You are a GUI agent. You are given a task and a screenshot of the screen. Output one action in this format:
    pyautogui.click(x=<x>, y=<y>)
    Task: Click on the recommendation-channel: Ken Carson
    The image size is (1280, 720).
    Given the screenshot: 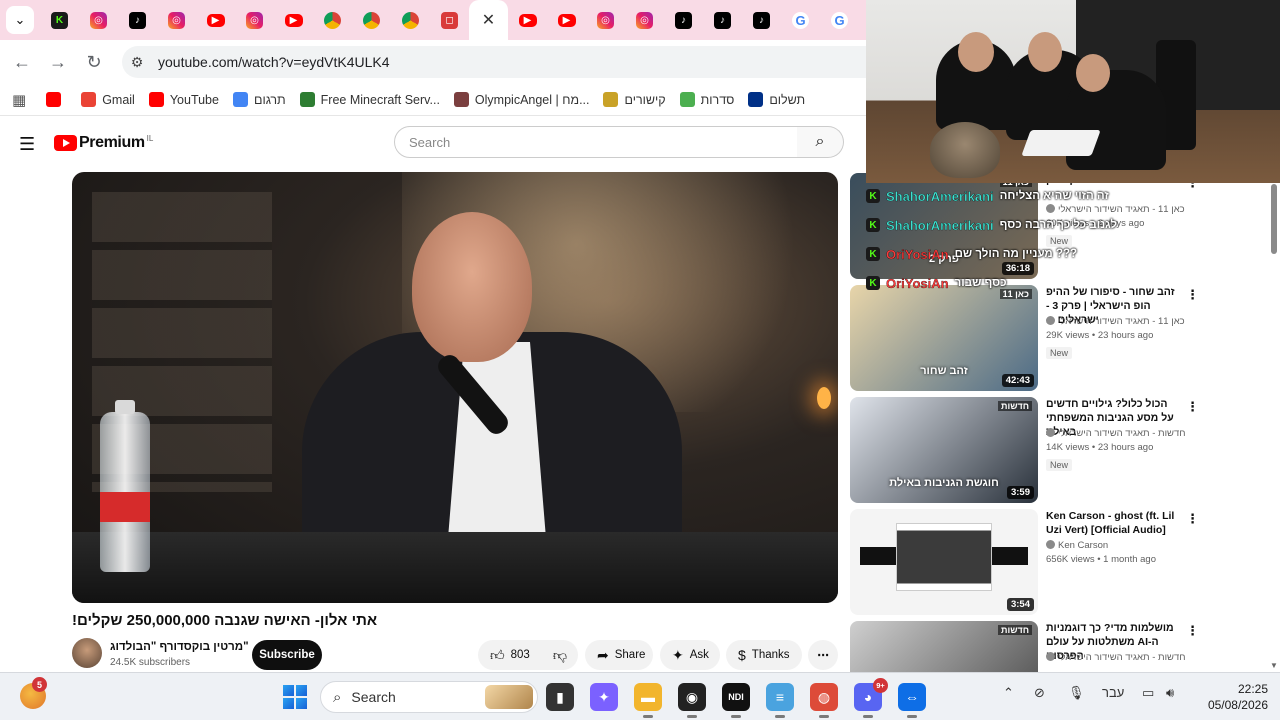 What is the action you would take?
    pyautogui.click(x=1116, y=545)
    